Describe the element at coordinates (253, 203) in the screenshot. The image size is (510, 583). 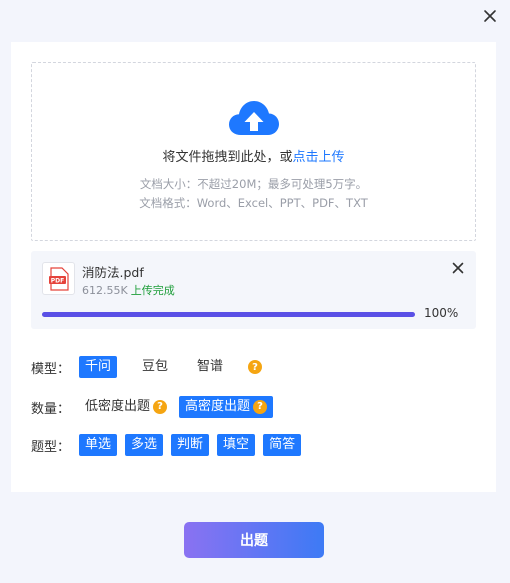
I see `format-hint: 文档格式：Word、Excel、PPT、PDF、TXT` at that location.